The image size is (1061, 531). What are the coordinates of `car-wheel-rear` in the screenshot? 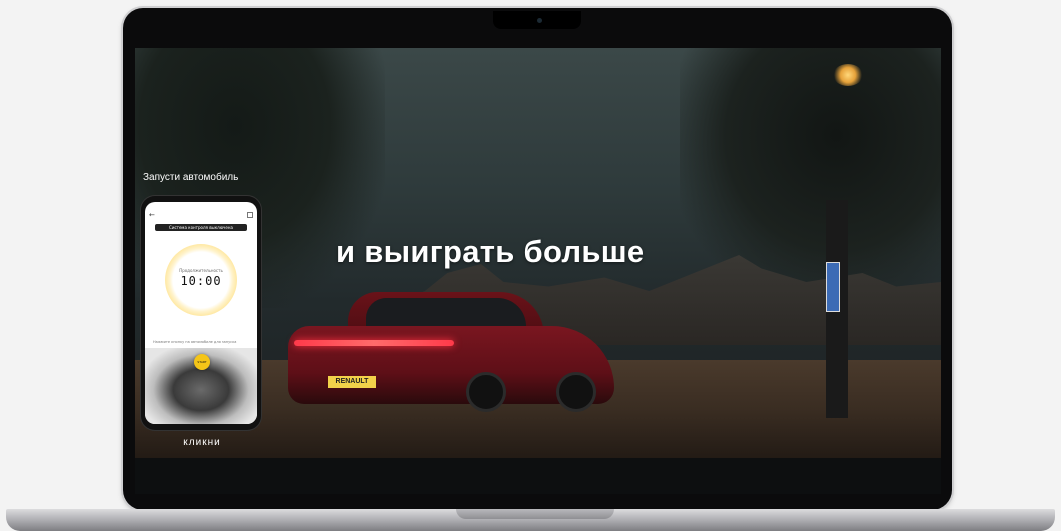 It's located at (486, 392).